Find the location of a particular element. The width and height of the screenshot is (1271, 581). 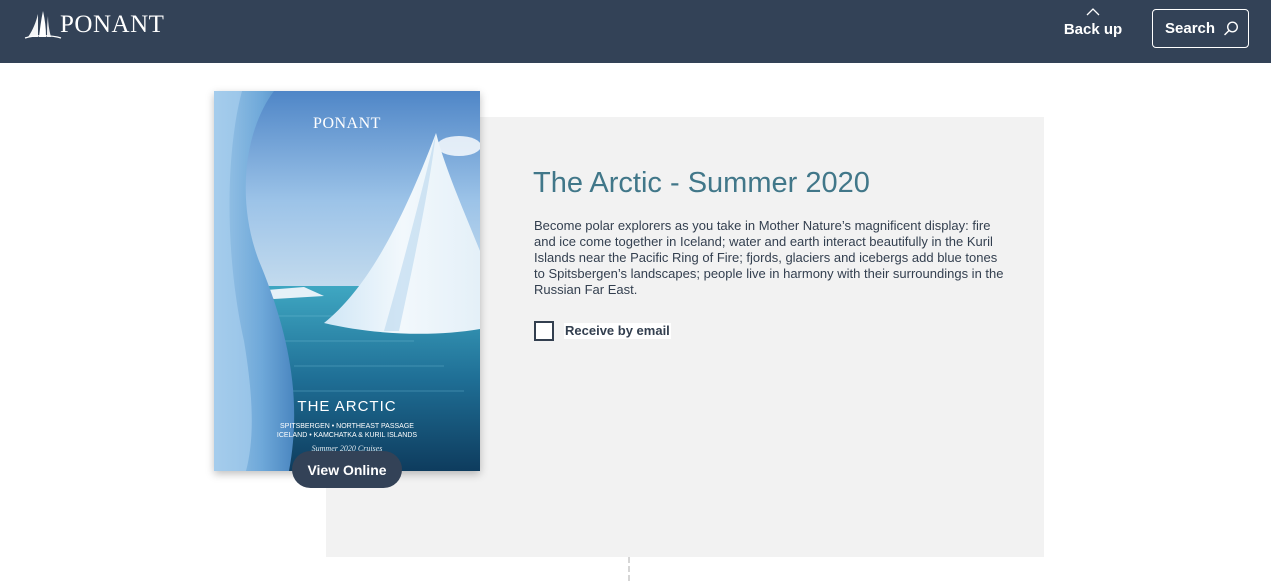

brochure-title: The Arctic - Summer 2020 is located at coordinates (701, 183).